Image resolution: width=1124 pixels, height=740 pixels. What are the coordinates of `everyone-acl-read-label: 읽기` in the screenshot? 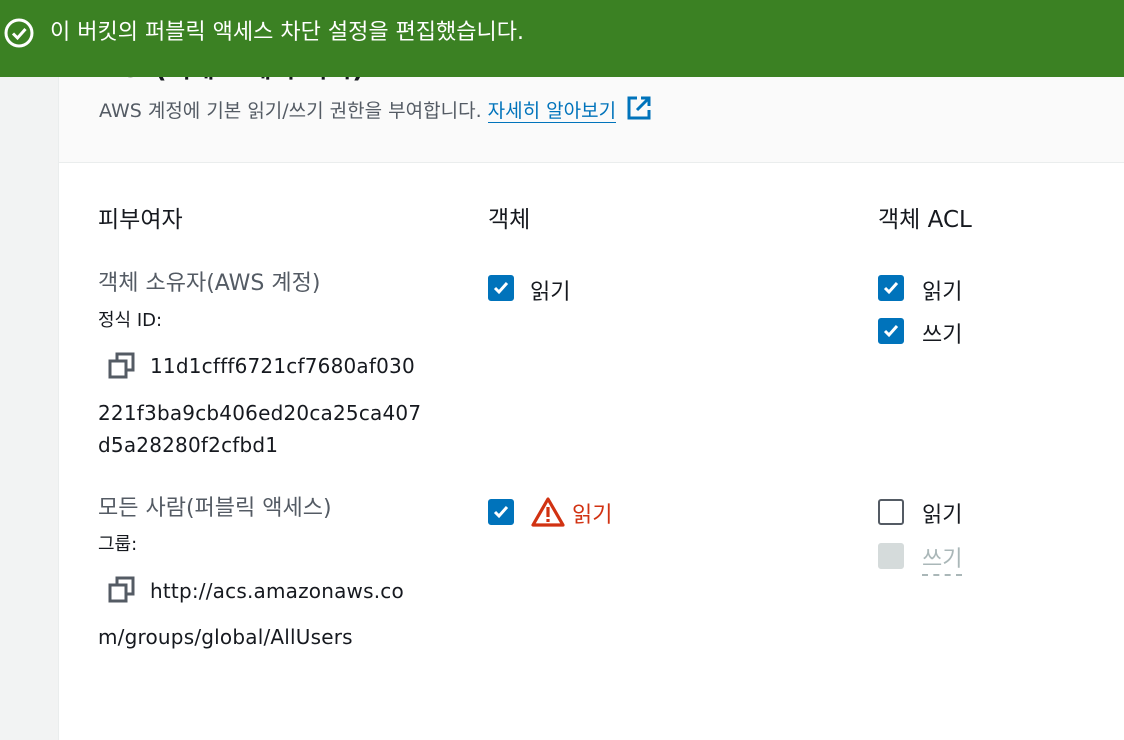 It's located at (942, 515).